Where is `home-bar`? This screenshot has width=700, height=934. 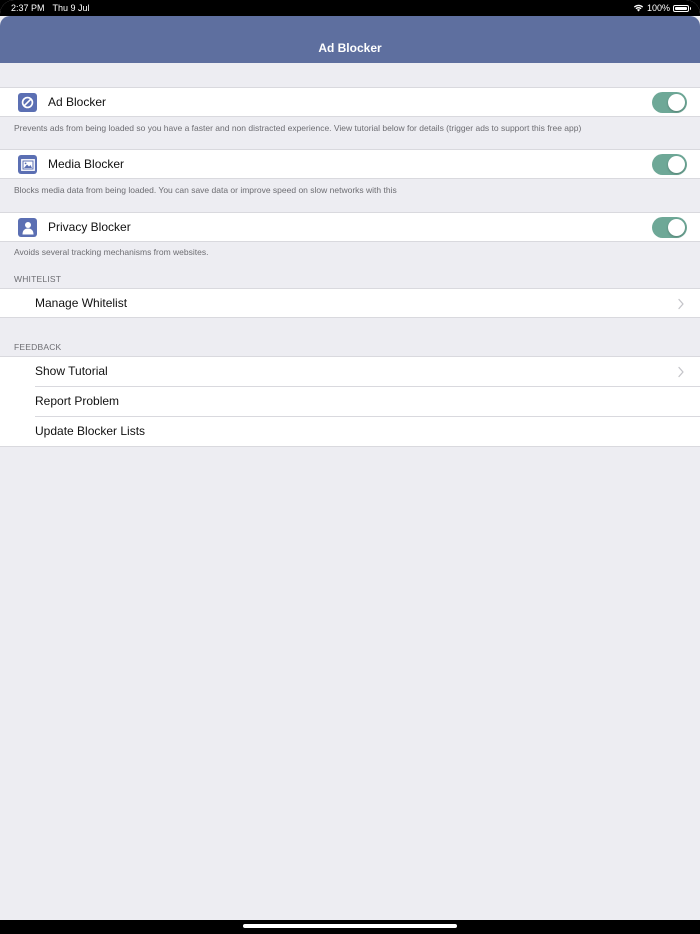 home-bar is located at coordinates (350, 927).